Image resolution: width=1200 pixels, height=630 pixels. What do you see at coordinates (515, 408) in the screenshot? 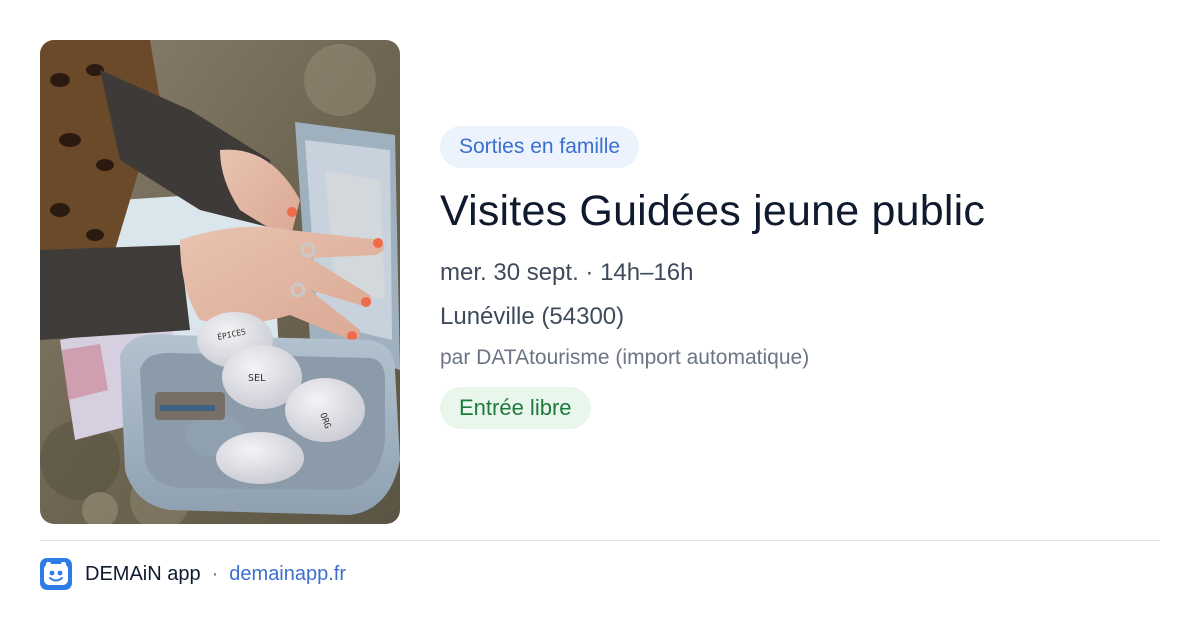
I see `price-badge: Entrée libre` at bounding box center [515, 408].